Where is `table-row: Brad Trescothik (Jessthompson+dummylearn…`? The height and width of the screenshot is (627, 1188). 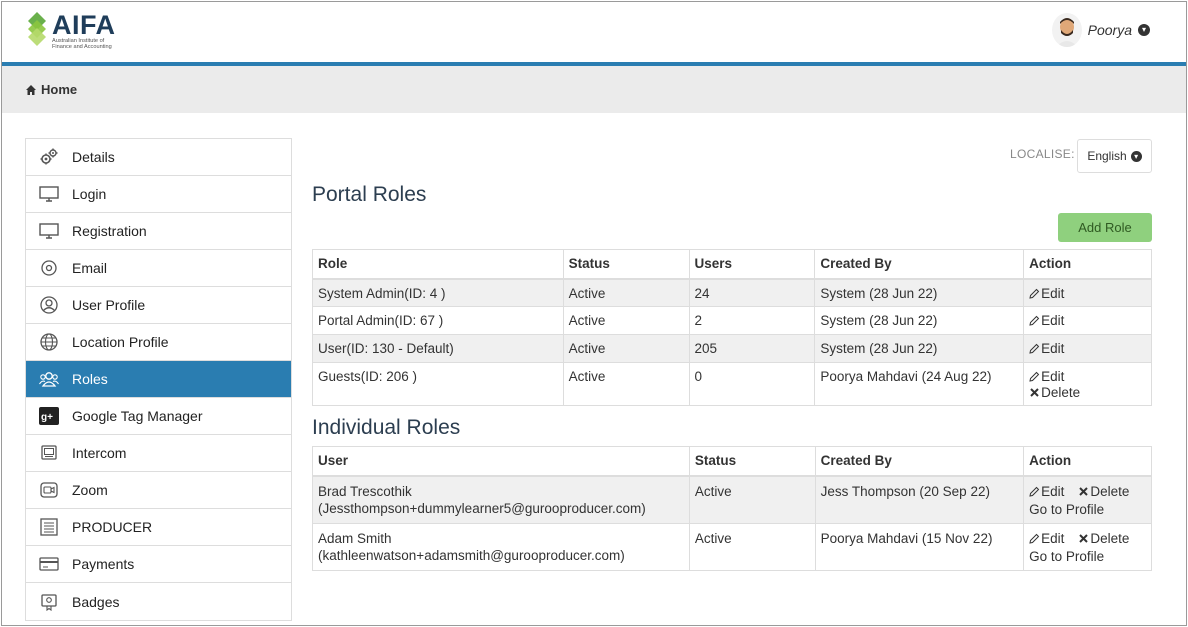 table-row: Brad Trescothik (Jessthompson+dummylearn… is located at coordinates (732, 499).